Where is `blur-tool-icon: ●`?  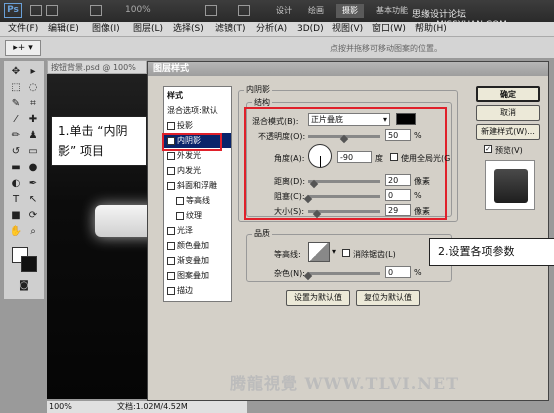 blur-tool-icon: ● is located at coordinates (33, 168).